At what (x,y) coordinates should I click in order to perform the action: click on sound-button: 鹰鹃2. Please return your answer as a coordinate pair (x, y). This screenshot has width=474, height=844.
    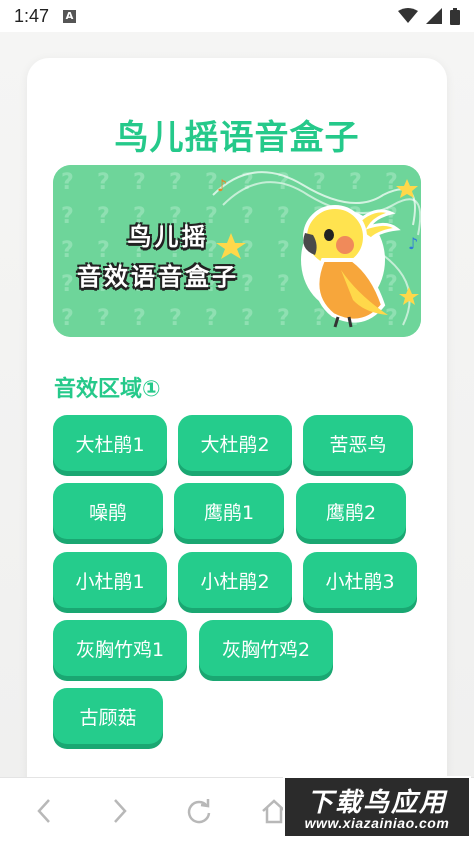
    Looking at the image, I should click on (351, 511).